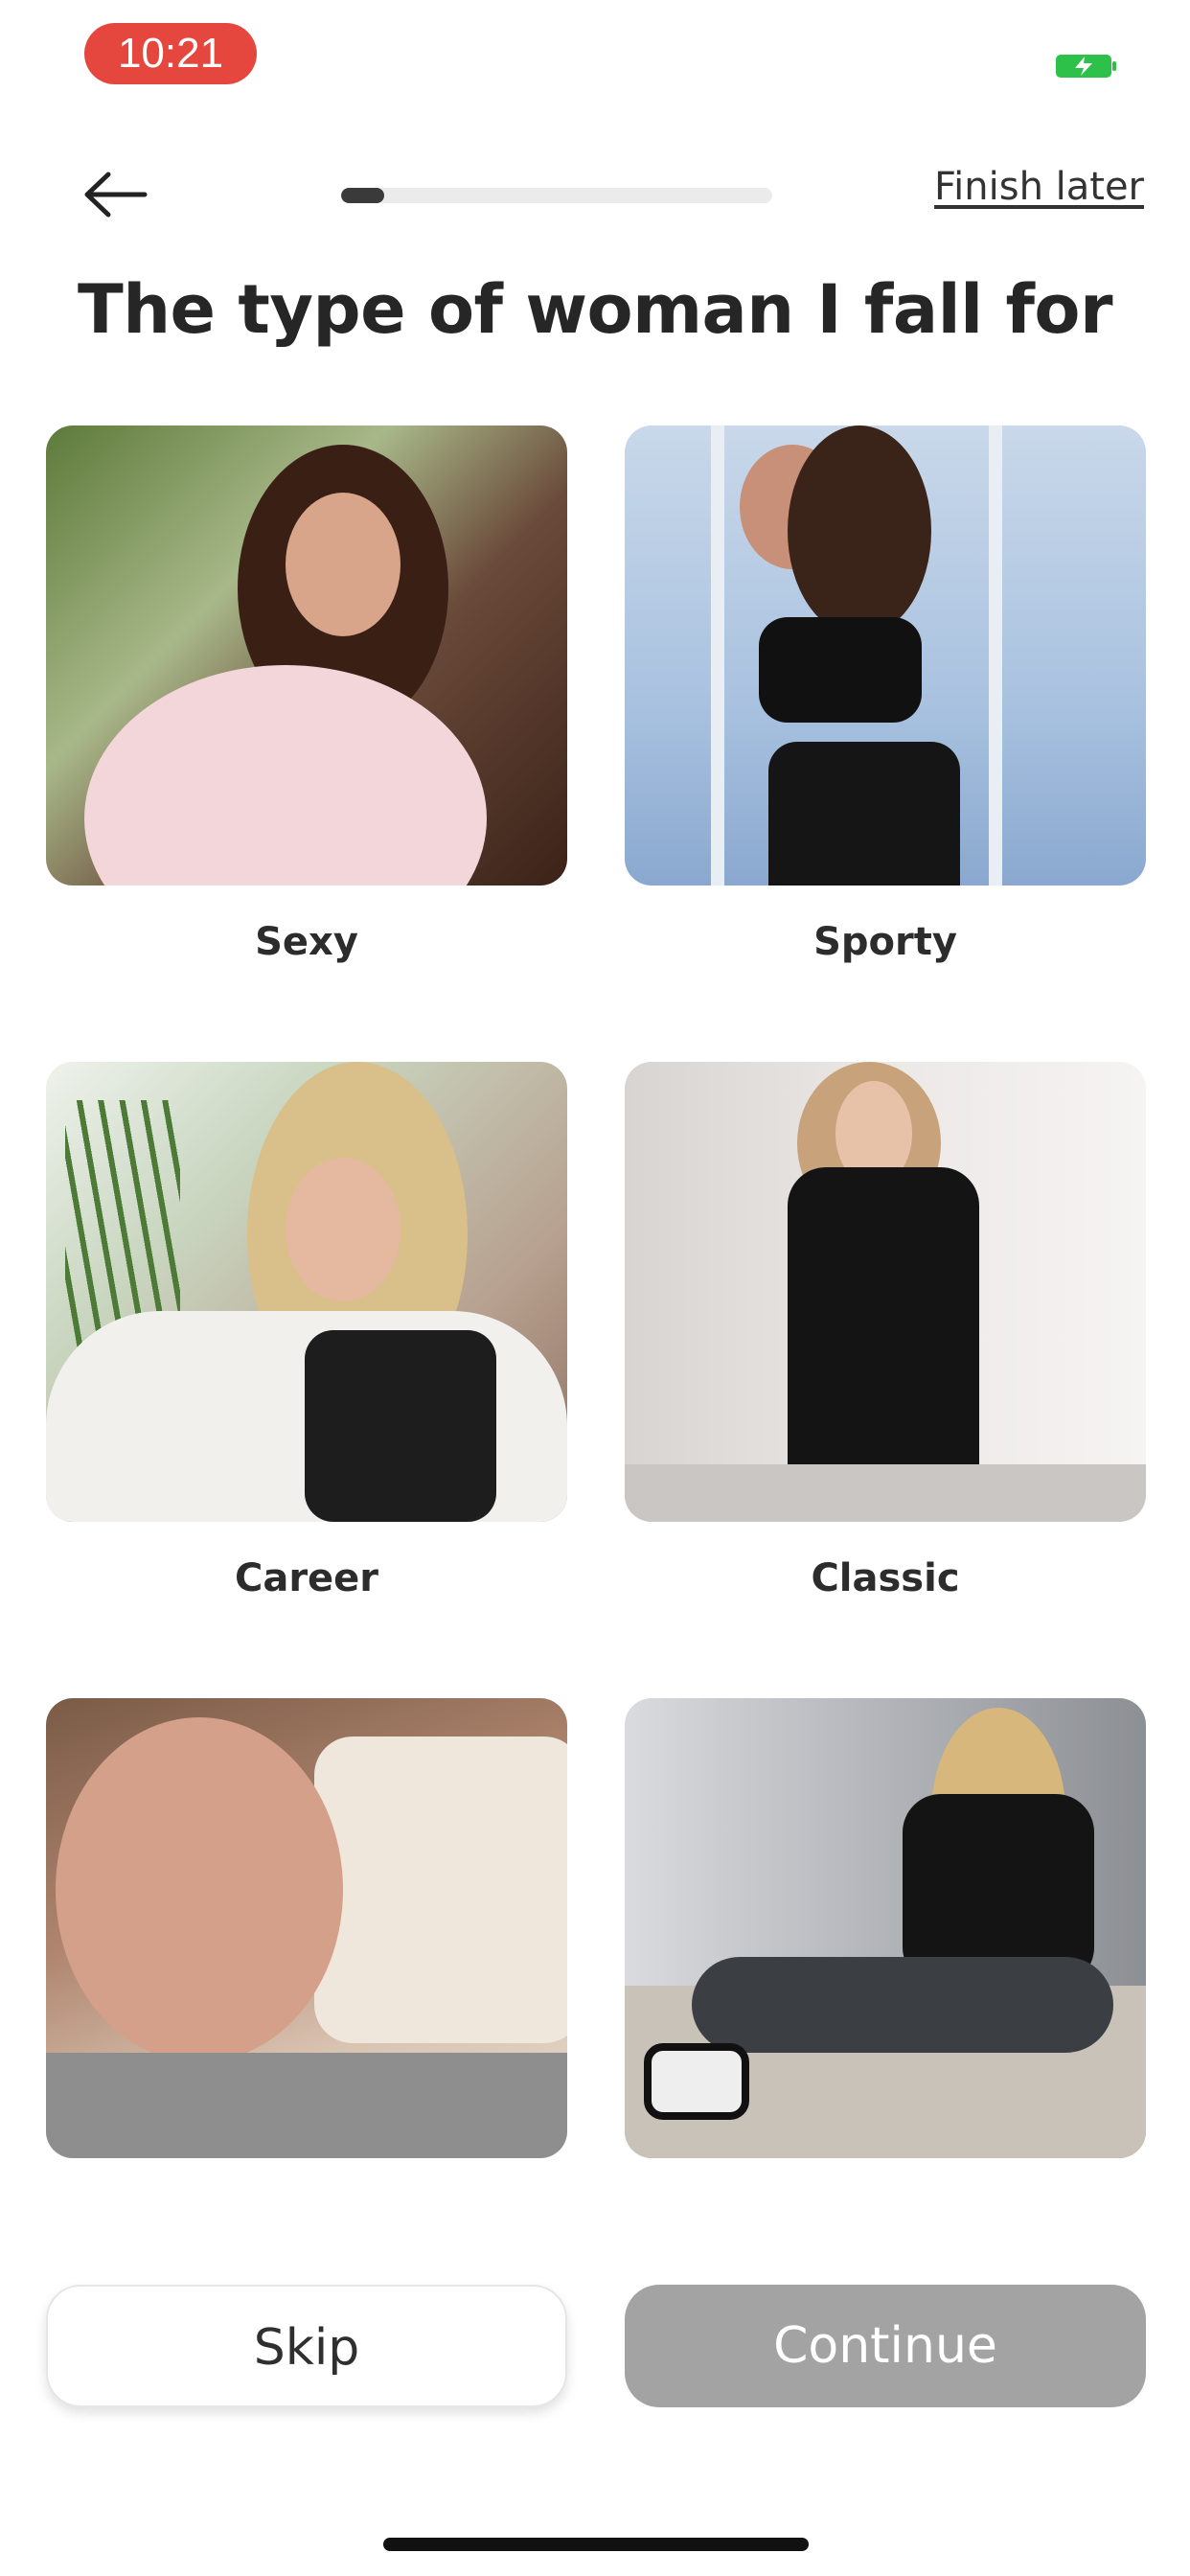 Image resolution: width=1190 pixels, height=2576 pixels. Describe the element at coordinates (557, 195) in the screenshot. I see `progress-bar` at that location.